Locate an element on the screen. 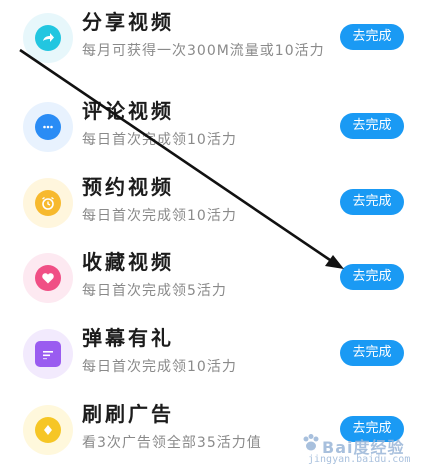  ads-icon-badge is located at coordinates (48, 430).